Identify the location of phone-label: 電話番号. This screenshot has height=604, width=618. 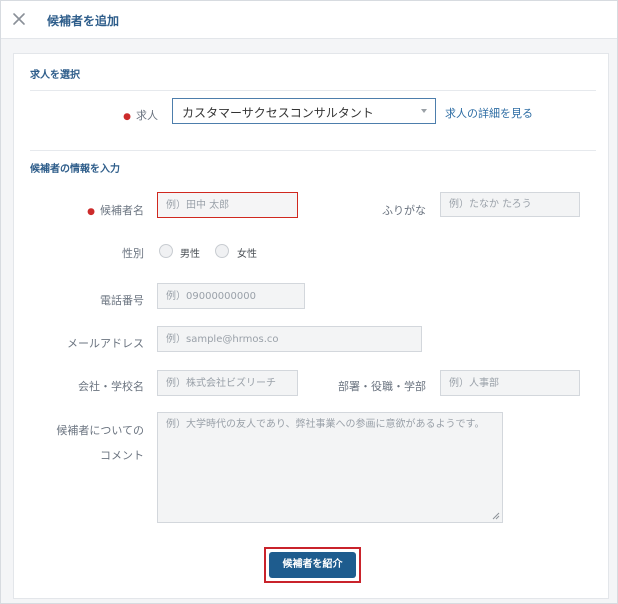
(122, 300).